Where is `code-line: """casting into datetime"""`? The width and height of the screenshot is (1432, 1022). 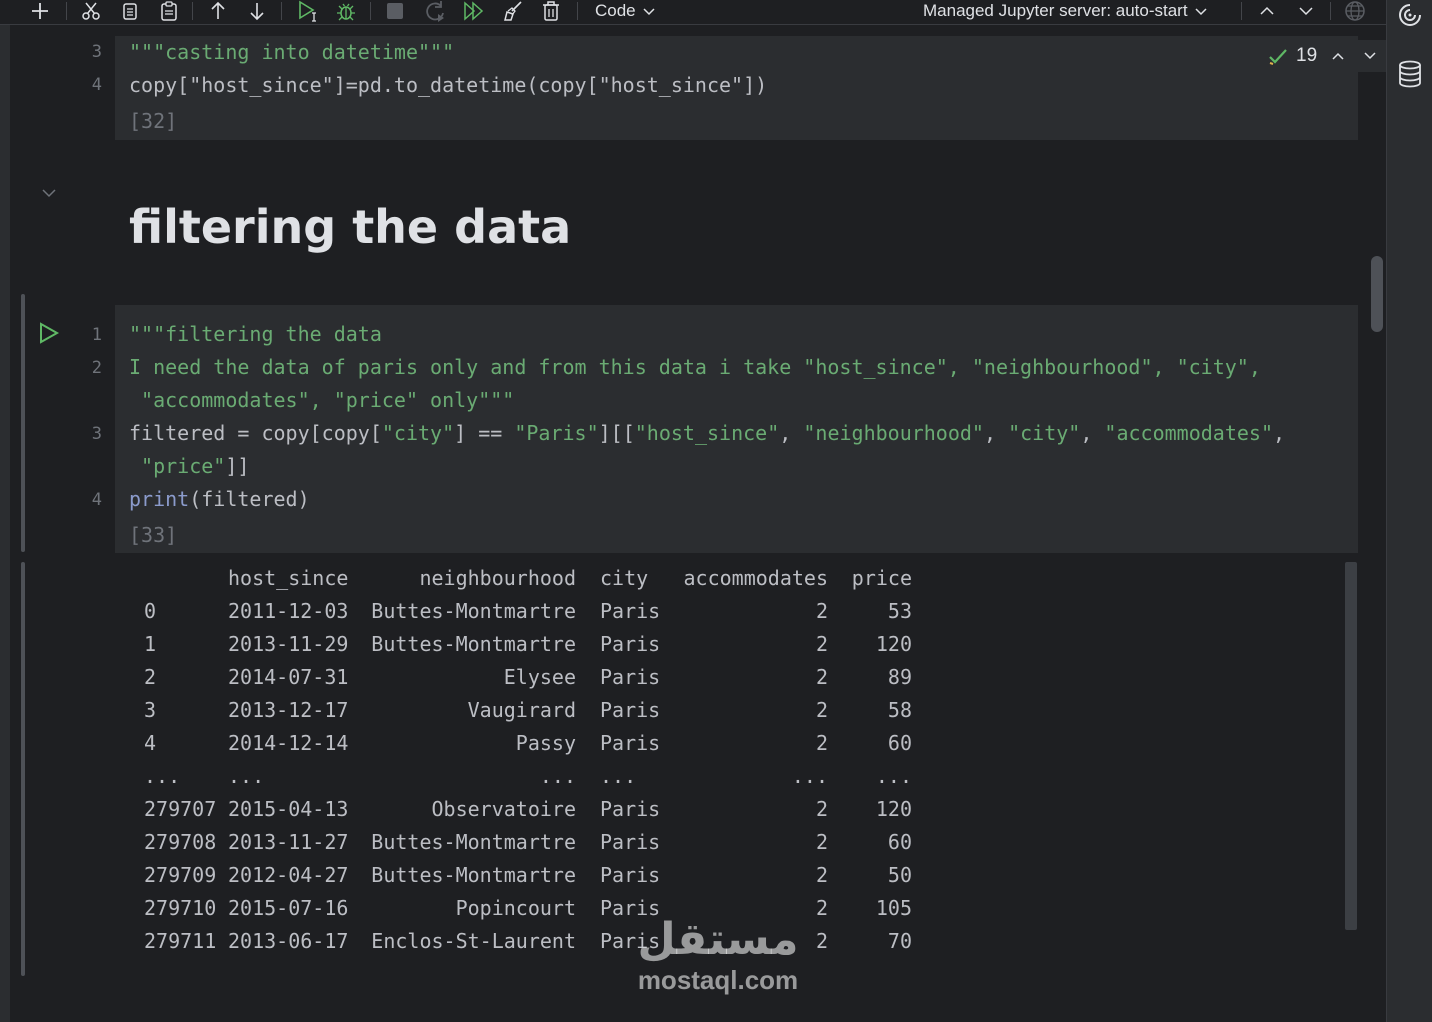 code-line: """casting into datetime""" is located at coordinates (291, 52).